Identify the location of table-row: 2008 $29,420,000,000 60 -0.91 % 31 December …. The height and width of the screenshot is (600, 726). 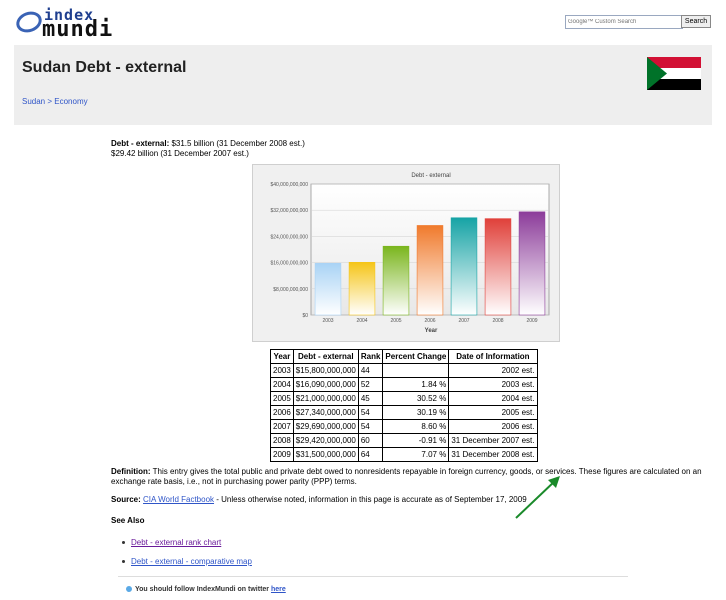
(404, 440).